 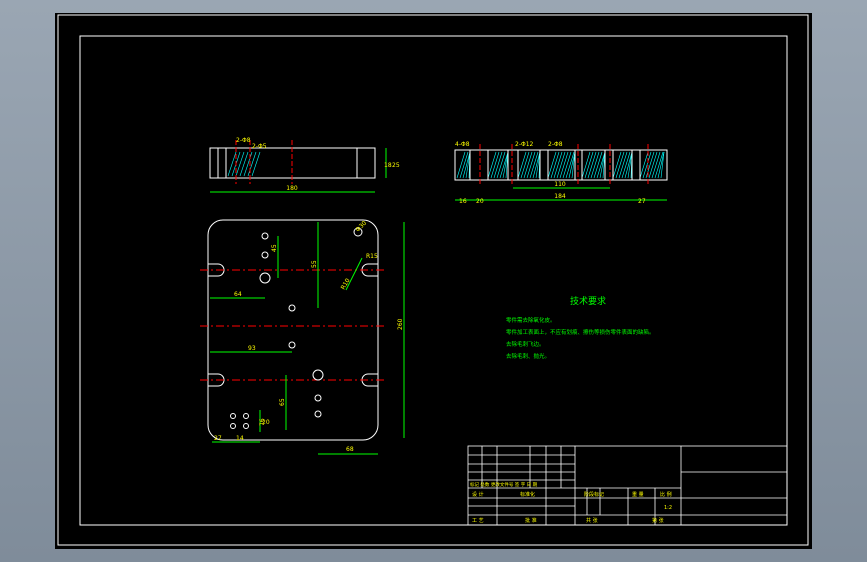 I want to click on tech-requirement-item: 零件加工表面上，不应有划痕、擦伤等损伤零件表面的缺陷。, so click(x=580, y=332).